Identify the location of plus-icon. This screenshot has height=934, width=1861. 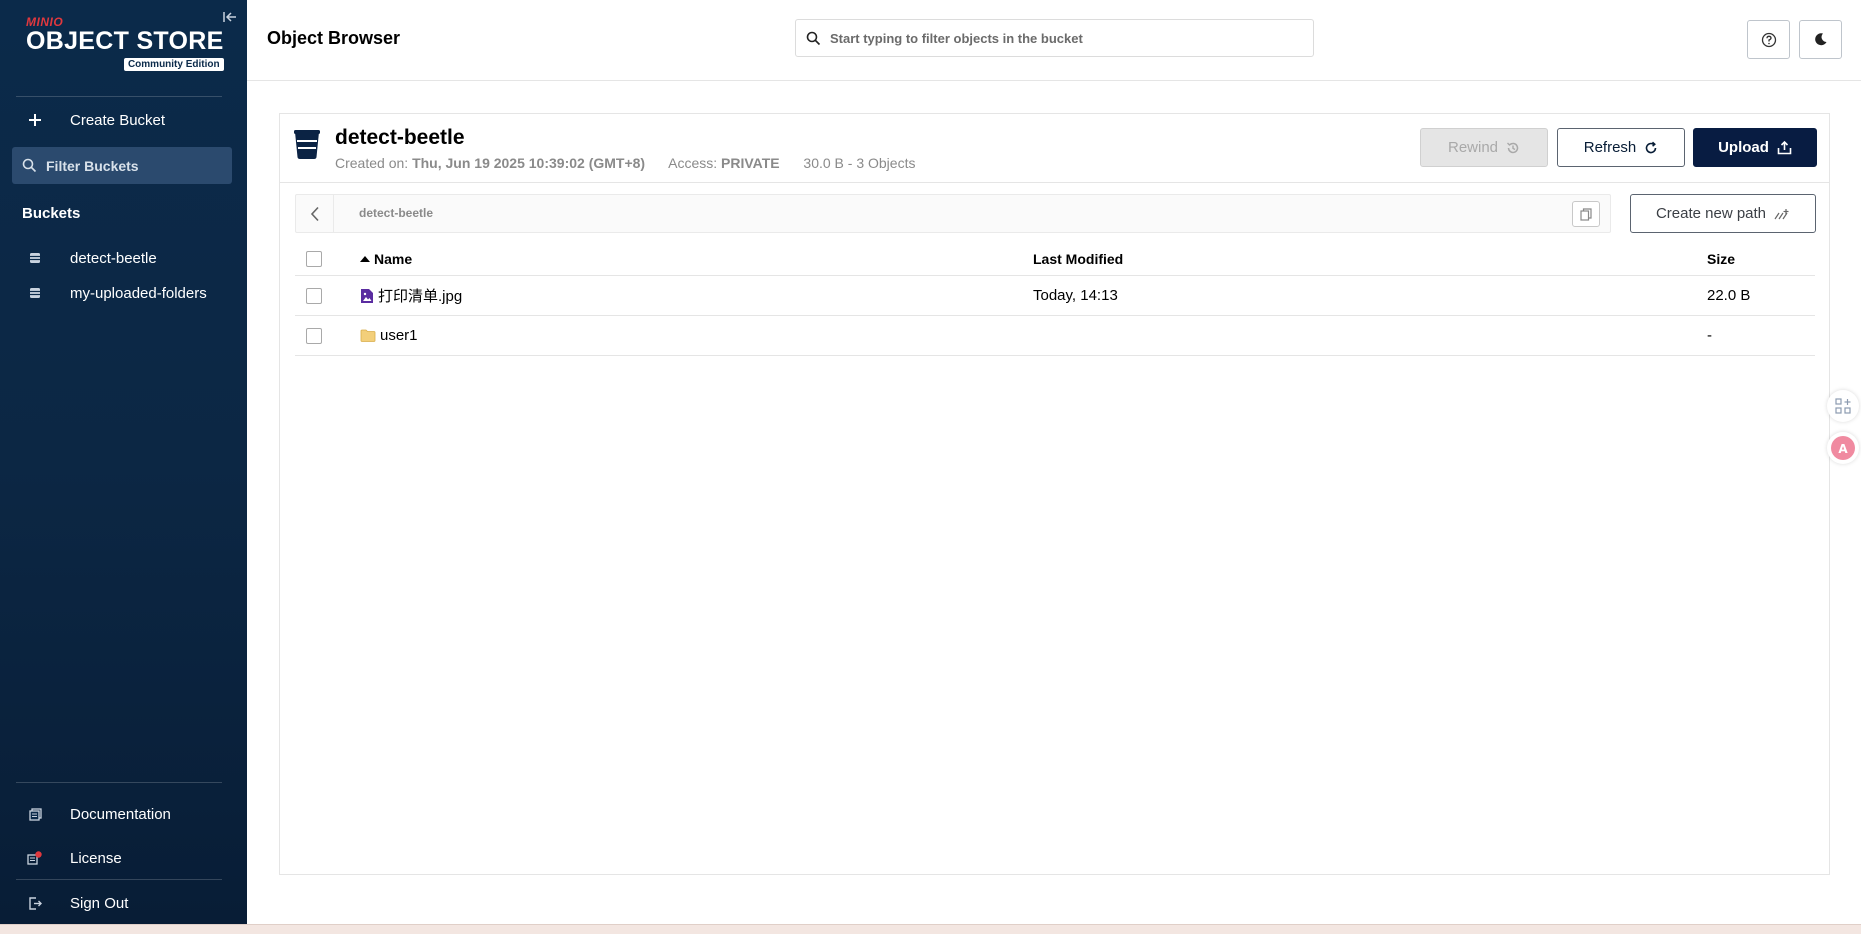
(35, 120).